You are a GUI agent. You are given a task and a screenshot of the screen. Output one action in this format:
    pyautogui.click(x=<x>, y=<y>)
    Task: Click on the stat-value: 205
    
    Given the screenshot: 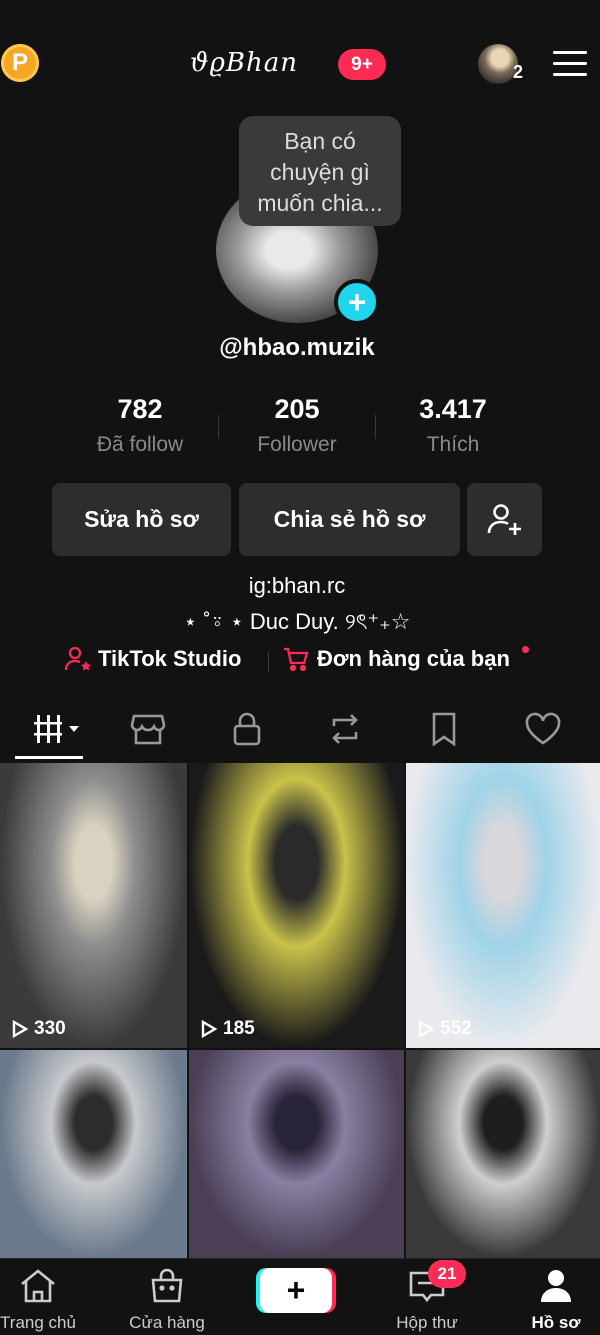 What is the action you would take?
    pyautogui.click(x=297, y=409)
    